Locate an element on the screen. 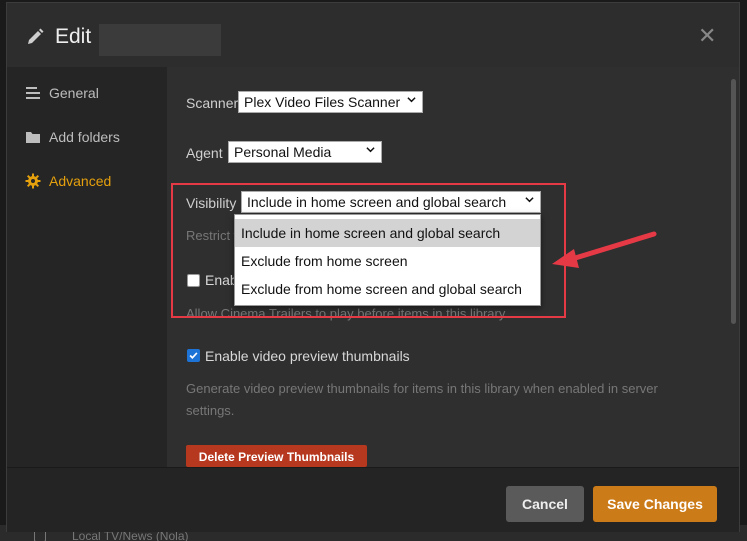 Image resolution: width=747 pixels, height=541 pixels. cancel-button: Cancel is located at coordinates (545, 504).